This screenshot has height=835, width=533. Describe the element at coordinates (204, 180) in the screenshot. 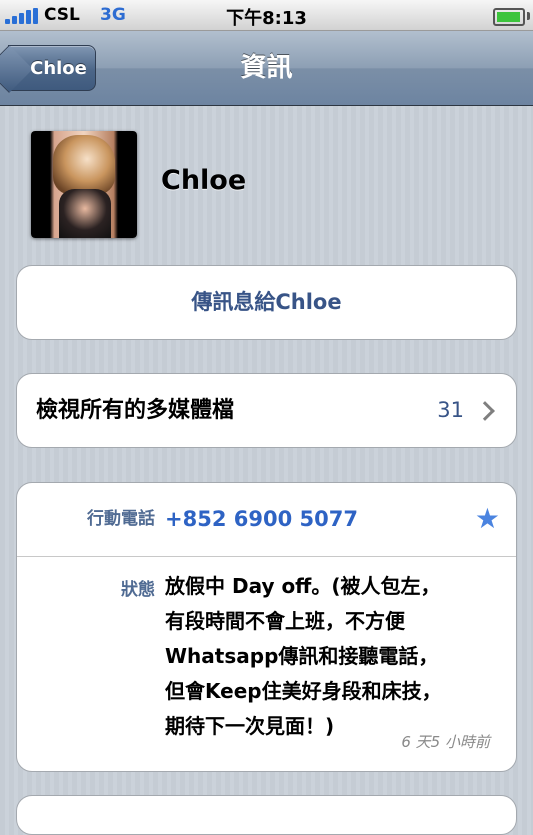

I see `contact-name: Chloe` at that location.